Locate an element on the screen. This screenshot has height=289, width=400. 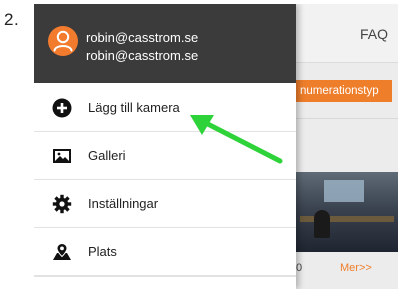
gear-icon is located at coordinates (62, 204).